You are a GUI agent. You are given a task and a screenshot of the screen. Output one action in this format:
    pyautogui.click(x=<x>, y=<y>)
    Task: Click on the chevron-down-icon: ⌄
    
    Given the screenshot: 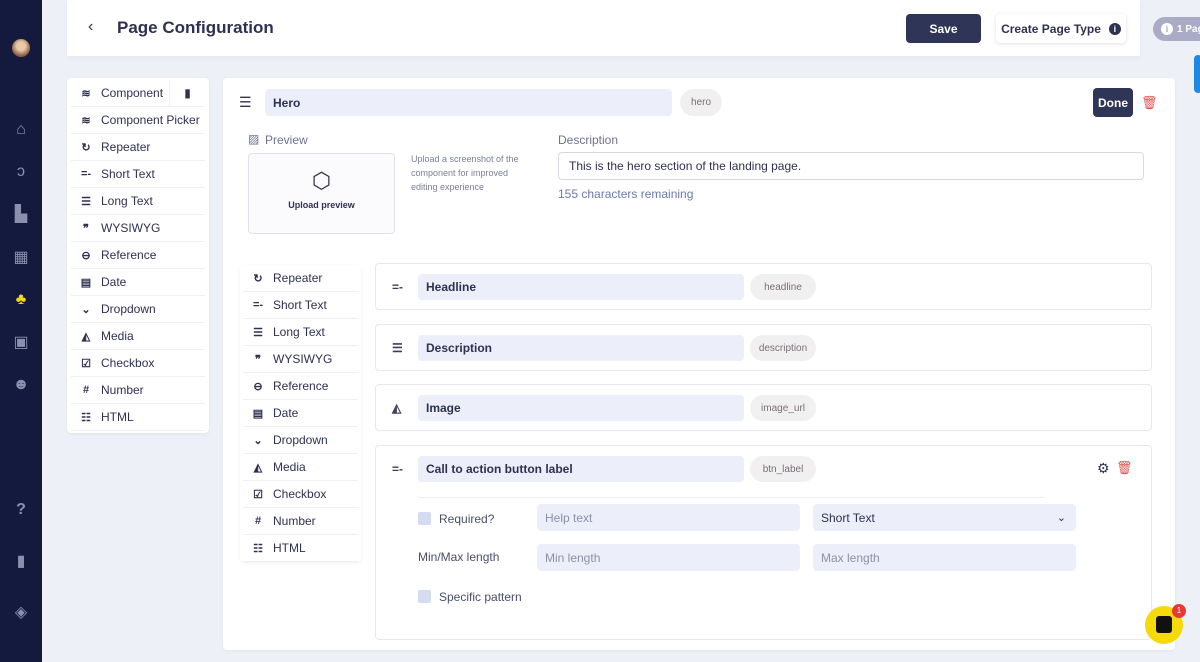 What is the action you would take?
    pyautogui.click(x=258, y=440)
    